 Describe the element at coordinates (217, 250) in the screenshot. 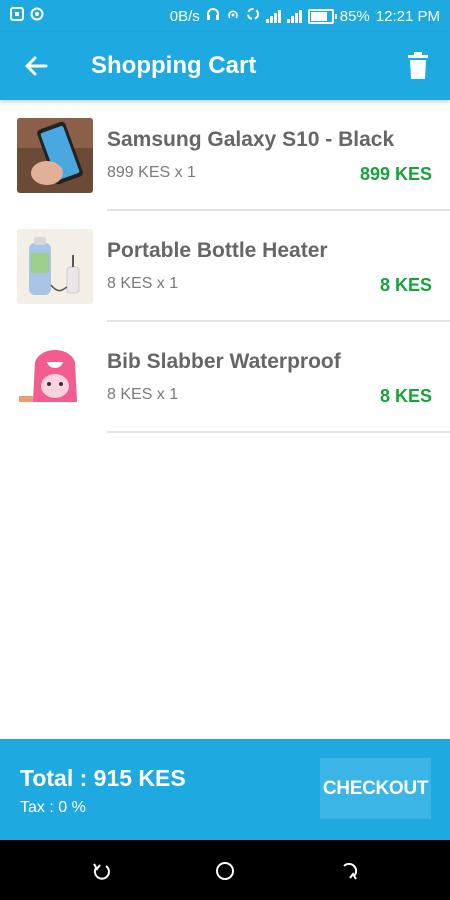

I see `product-name: Portable Bottle Heater` at that location.